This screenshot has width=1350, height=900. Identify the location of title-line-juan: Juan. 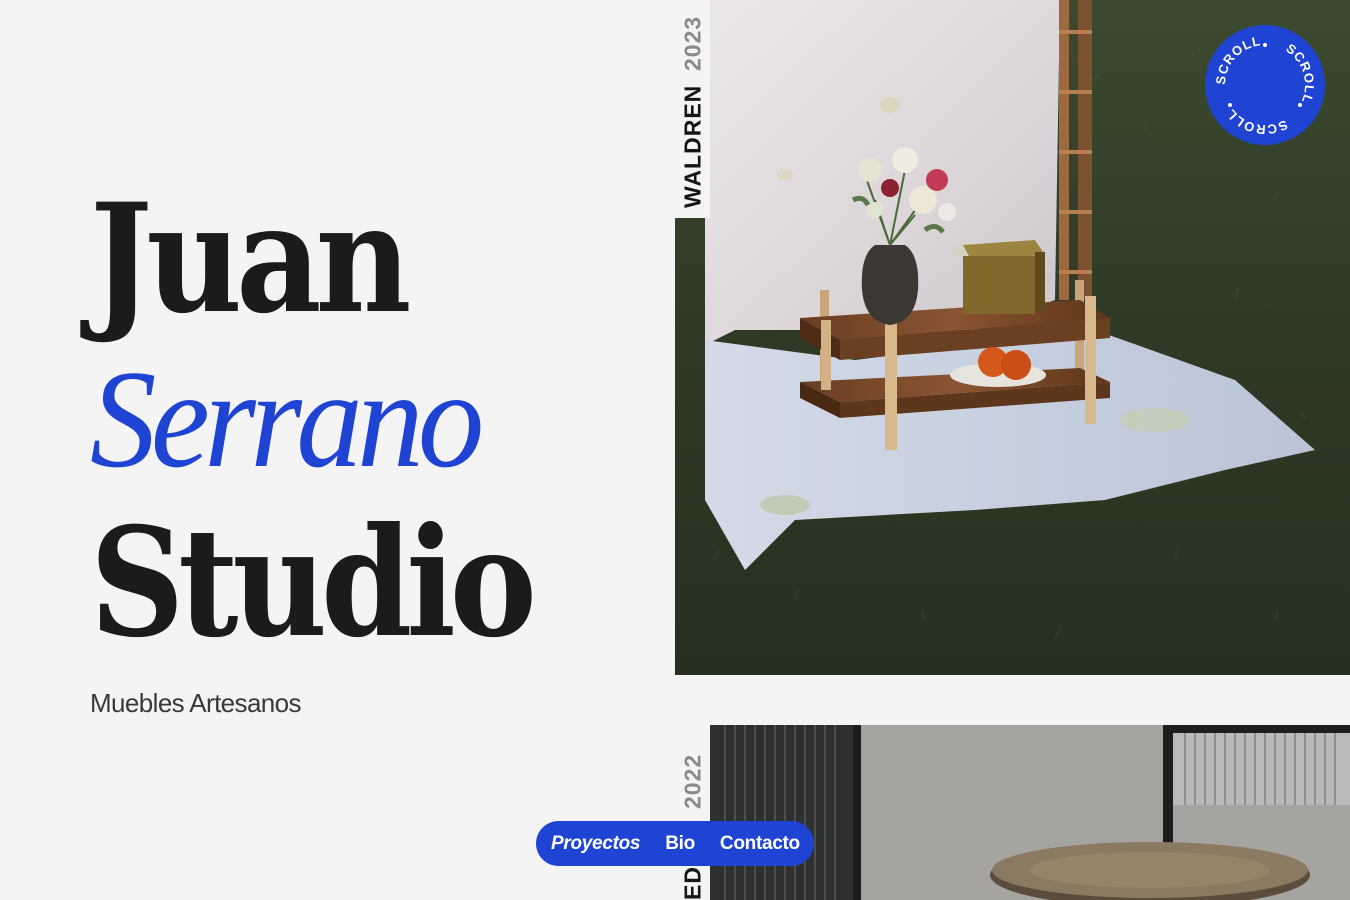
(250, 259).